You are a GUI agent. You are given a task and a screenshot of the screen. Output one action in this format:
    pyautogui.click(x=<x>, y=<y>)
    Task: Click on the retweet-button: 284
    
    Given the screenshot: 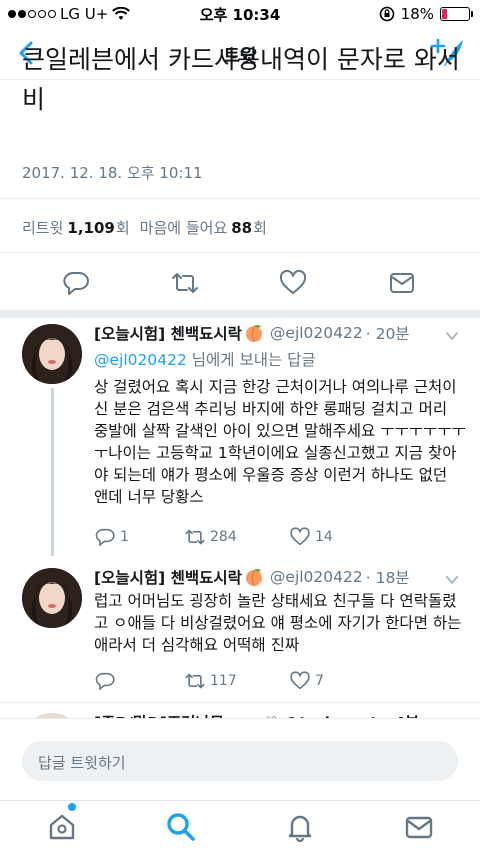 What is the action you would take?
    pyautogui.click(x=236, y=537)
    